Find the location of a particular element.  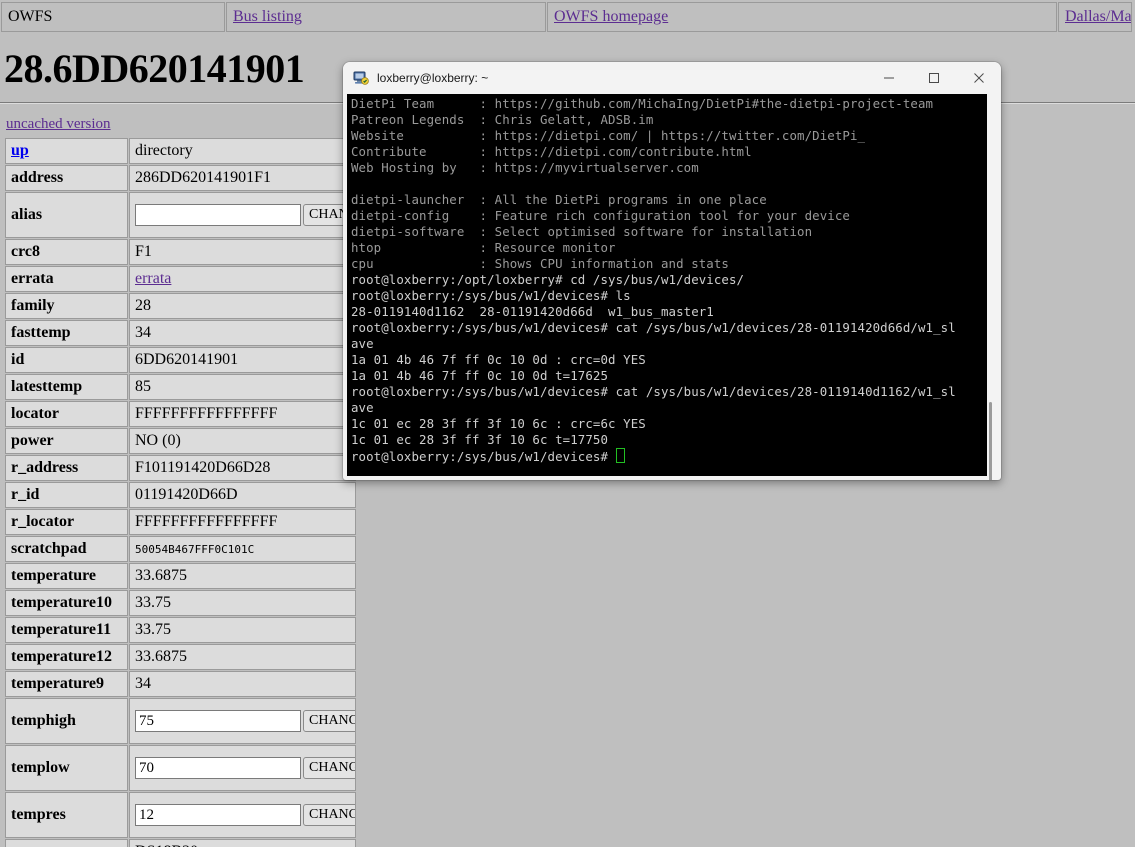

property-value: 286DD620141901F1 is located at coordinates (242, 178).